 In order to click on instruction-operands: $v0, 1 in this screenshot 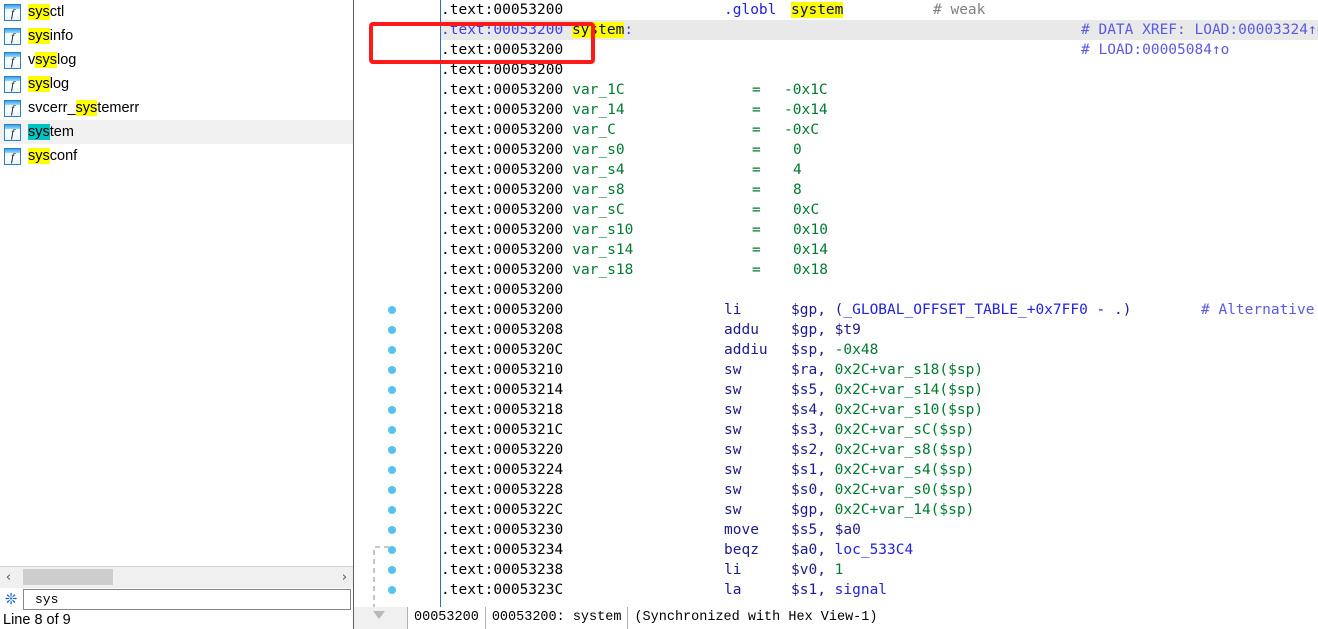, I will do `click(817, 570)`.